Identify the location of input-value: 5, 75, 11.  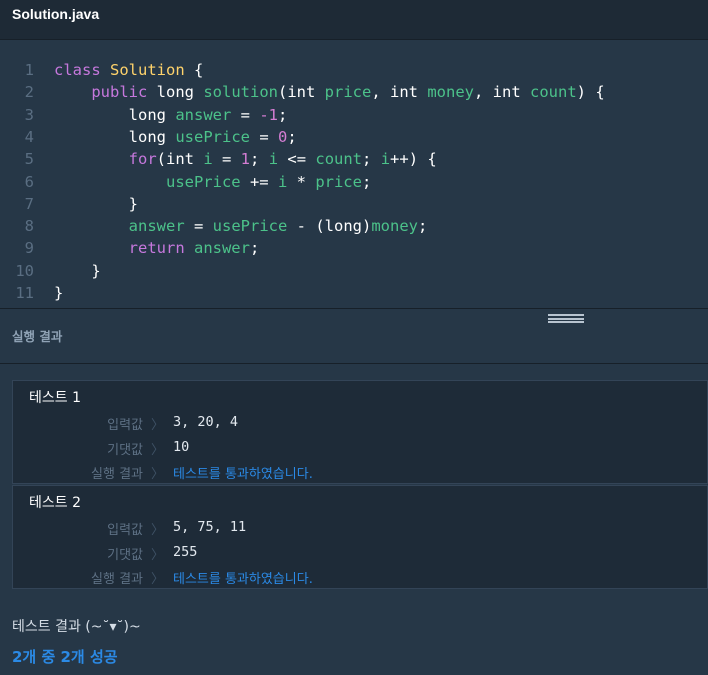
(210, 527).